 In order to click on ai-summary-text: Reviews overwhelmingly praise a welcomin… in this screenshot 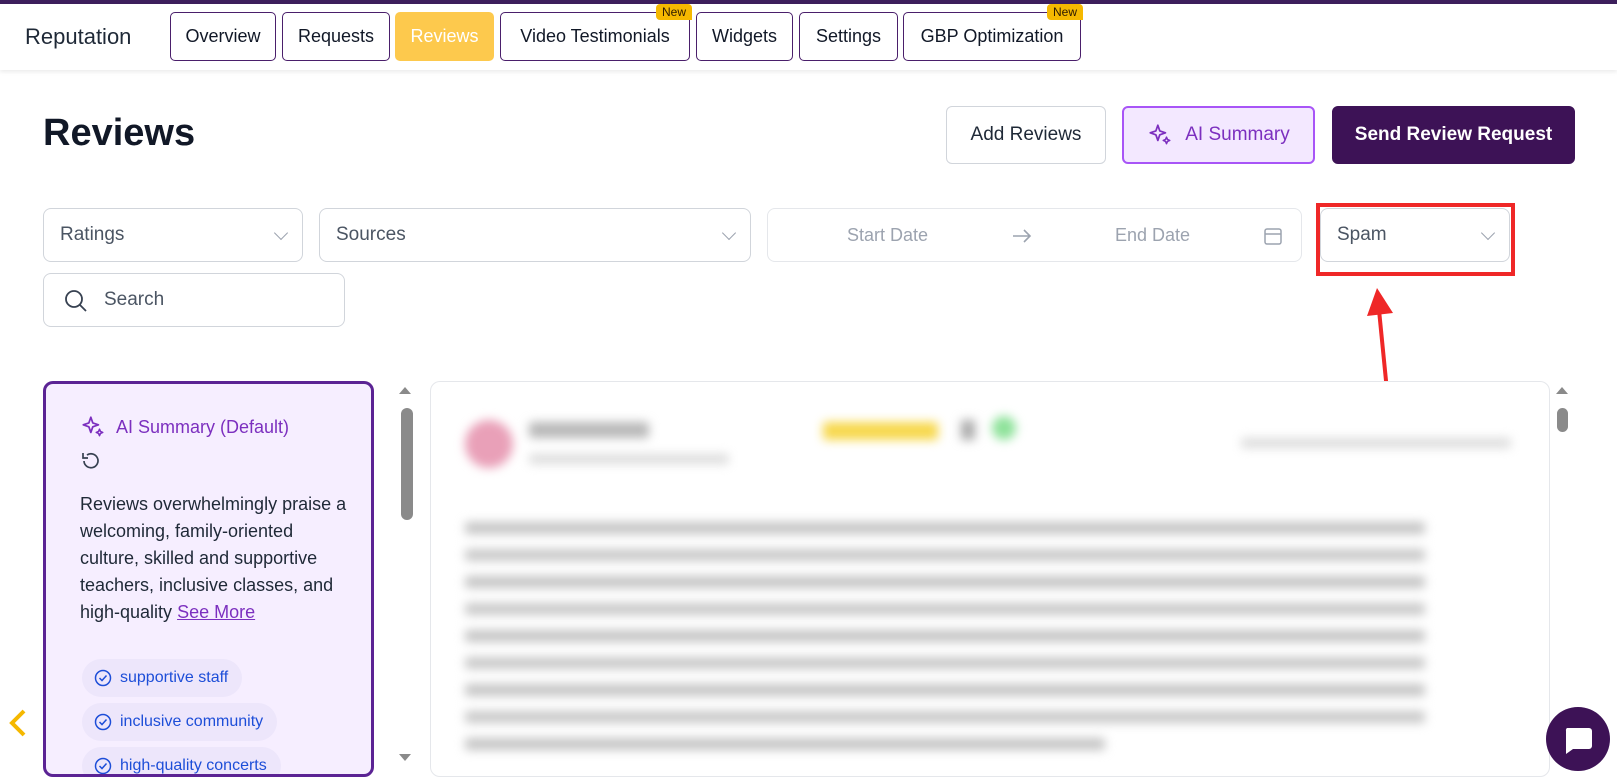, I will do `click(213, 558)`.